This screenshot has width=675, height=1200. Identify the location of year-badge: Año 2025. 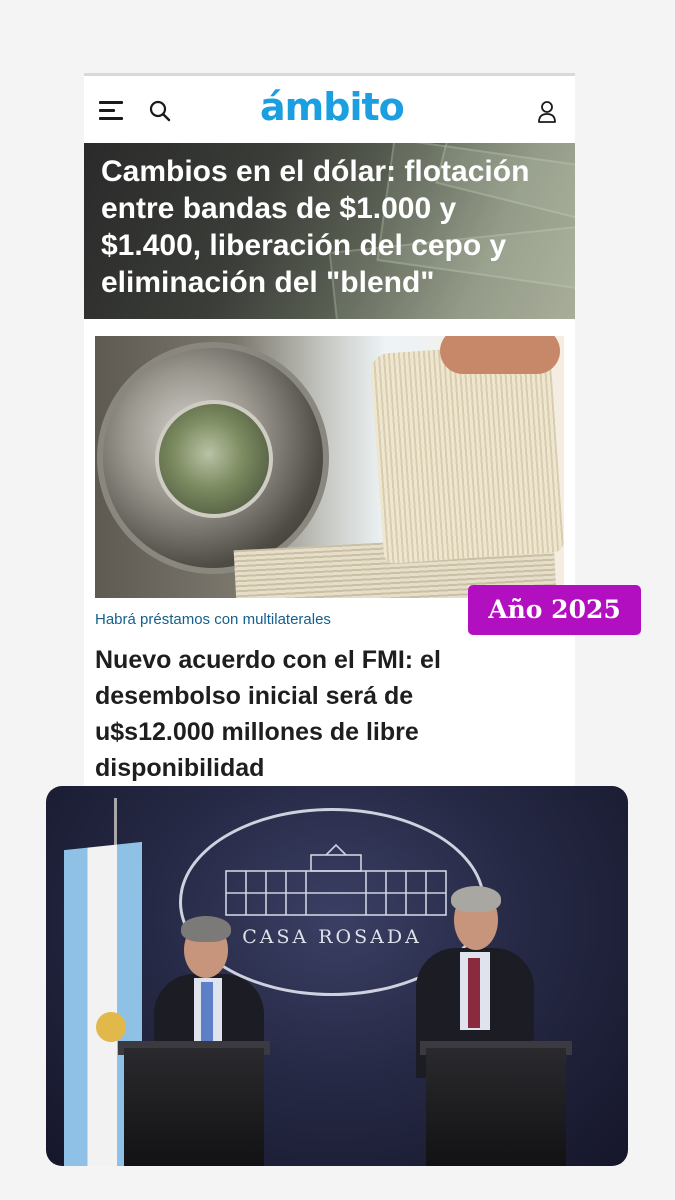
(554, 610).